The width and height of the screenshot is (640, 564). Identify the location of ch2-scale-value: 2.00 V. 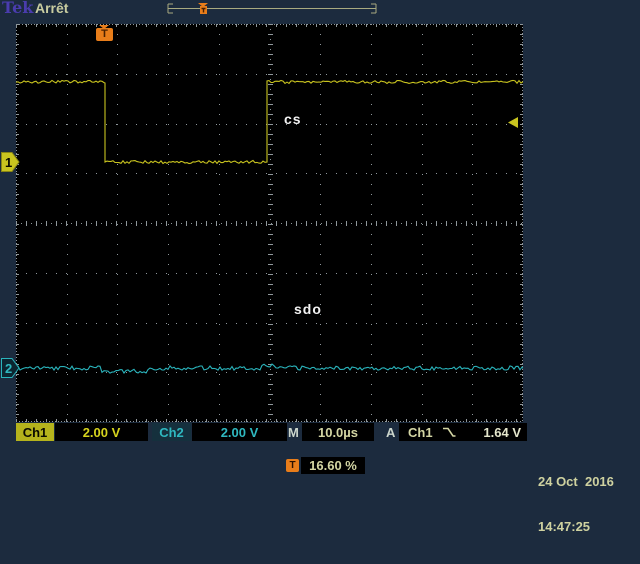
(239, 432).